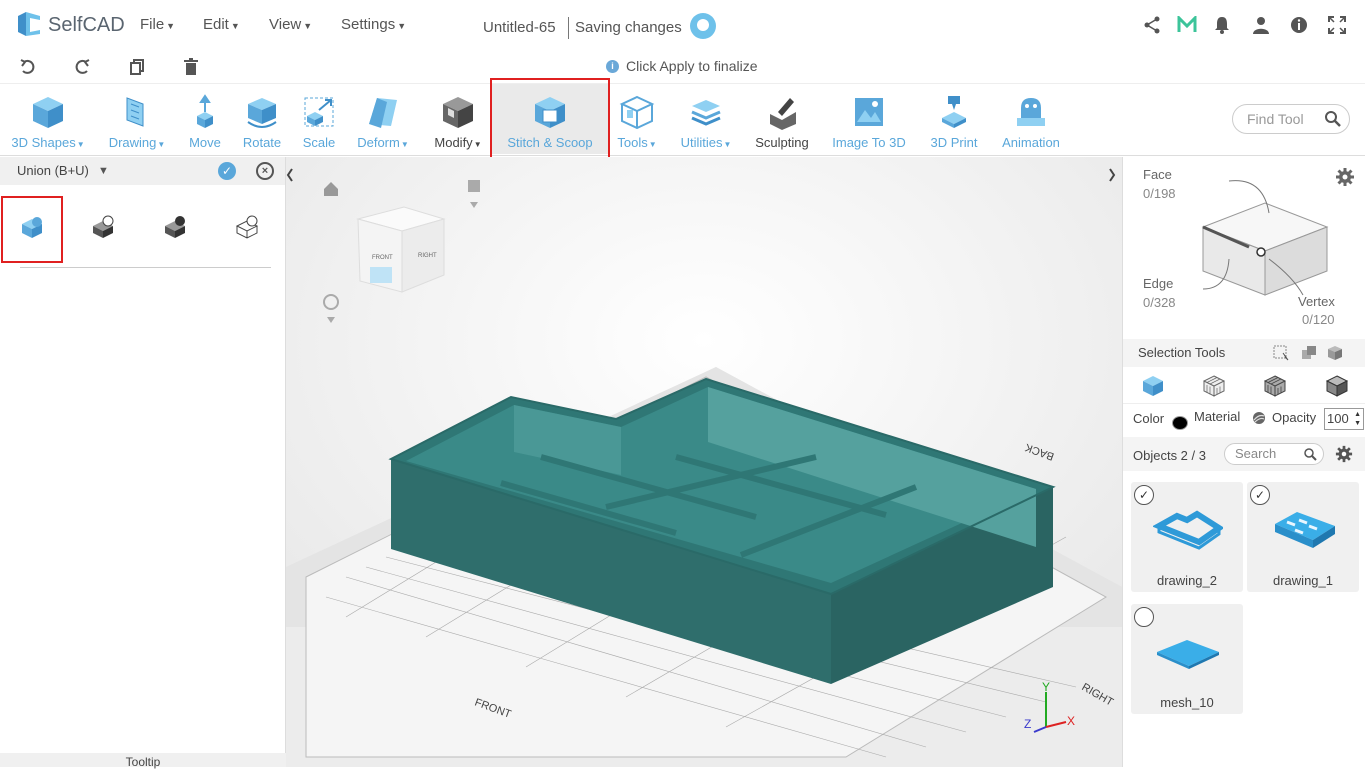  I want to click on material-properties-row: Color Material Opacity 100 ▲ ▼, so click(1244, 419).